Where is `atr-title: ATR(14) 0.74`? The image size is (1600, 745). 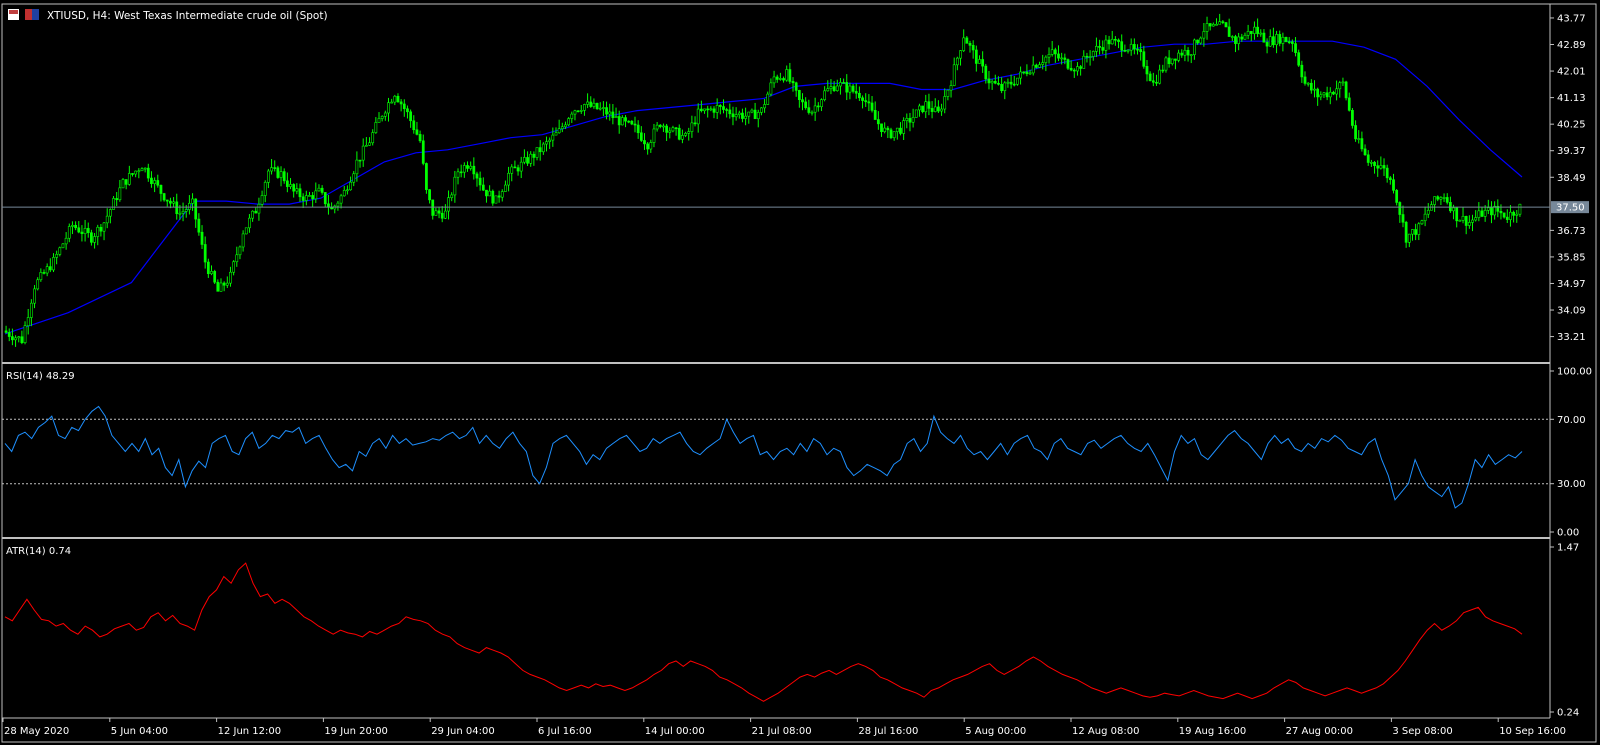 atr-title: ATR(14) 0.74 is located at coordinates (38, 551).